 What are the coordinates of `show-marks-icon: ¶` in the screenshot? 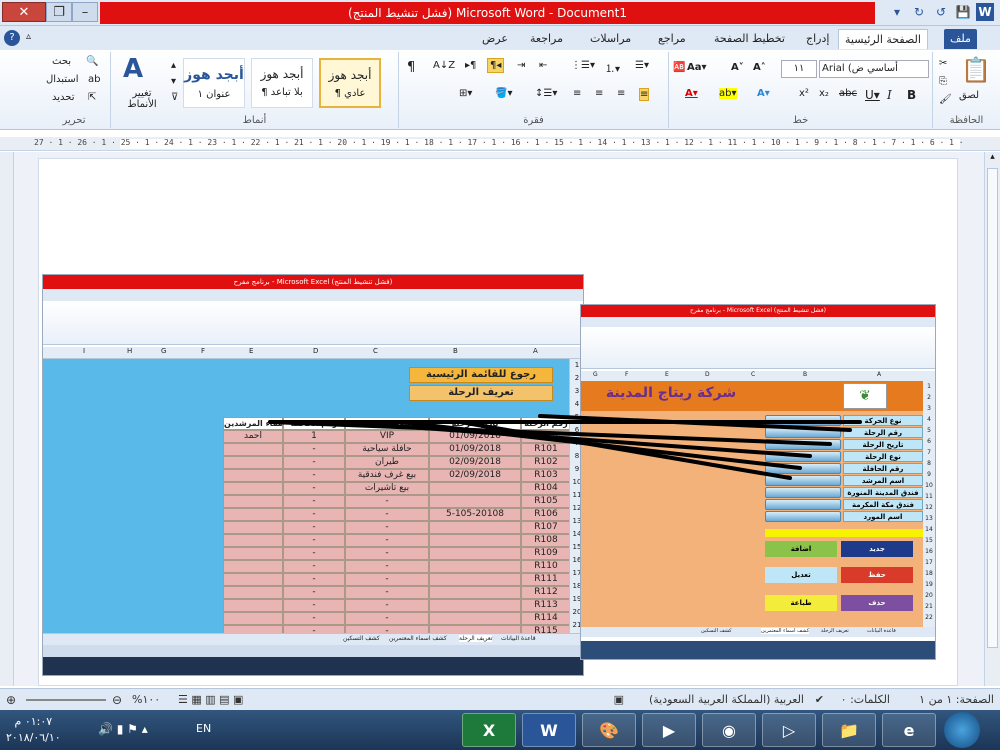 It's located at (411, 67).